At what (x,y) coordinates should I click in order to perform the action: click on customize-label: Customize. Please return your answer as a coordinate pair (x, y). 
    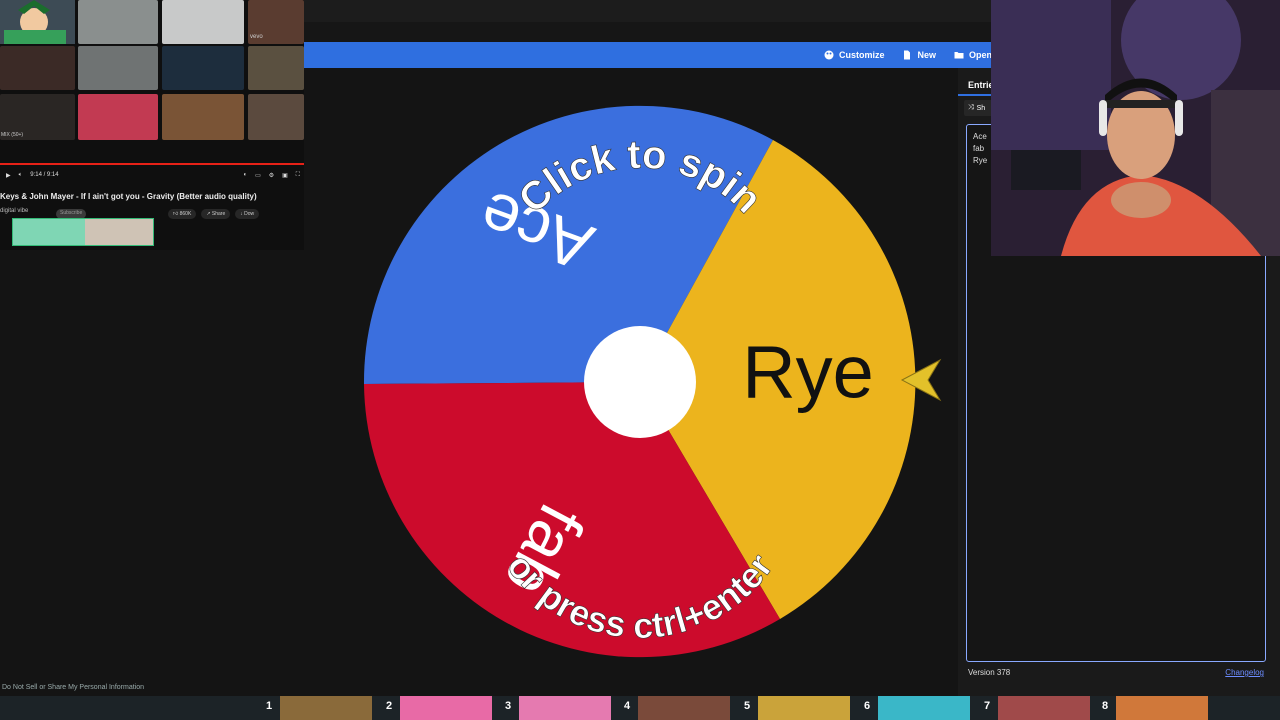
    Looking at the image, I should click on (861, 55).